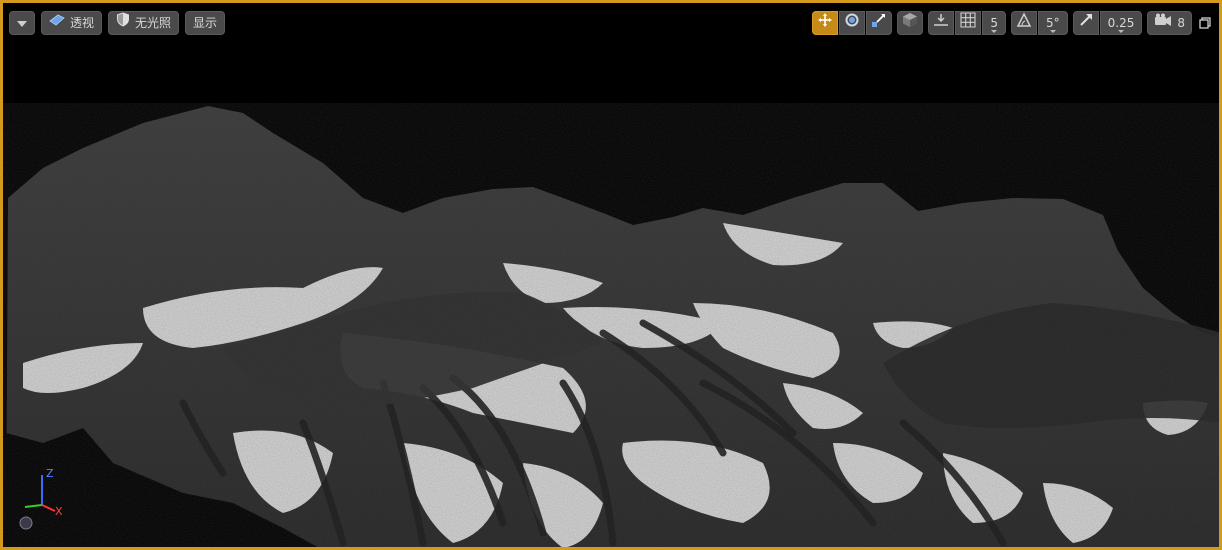 Image resolution: width=1222 pixels, height=550 pixels. I want to click on cube-icon, so click(910, 23).